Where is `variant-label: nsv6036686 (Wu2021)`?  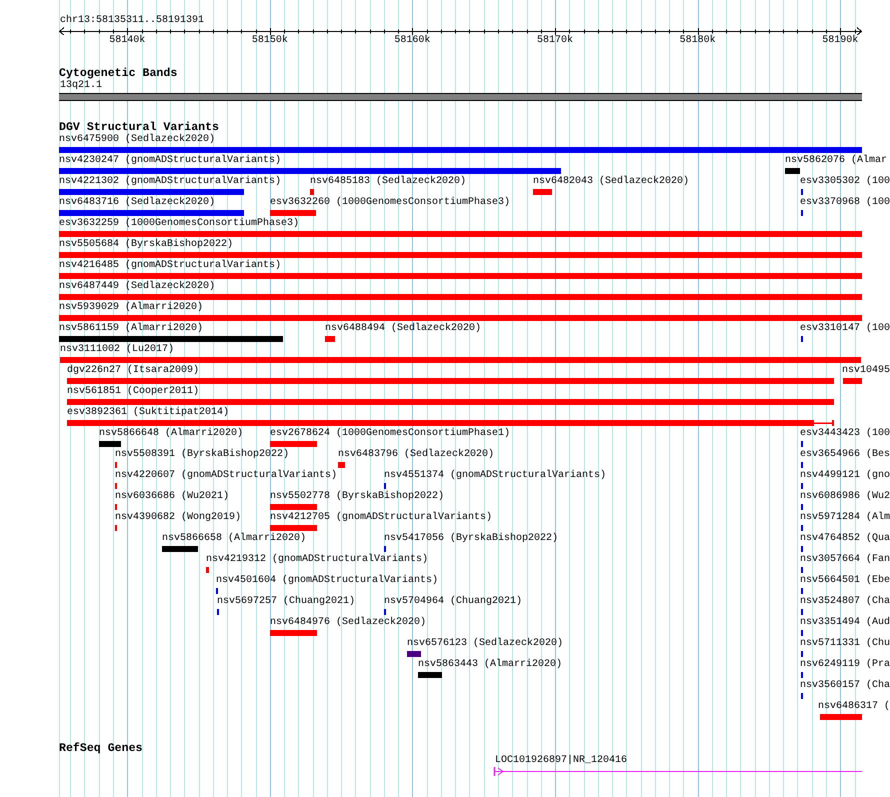 variant-label: nsv6036686 (Wu2021) is located at coordinates (172, 497).